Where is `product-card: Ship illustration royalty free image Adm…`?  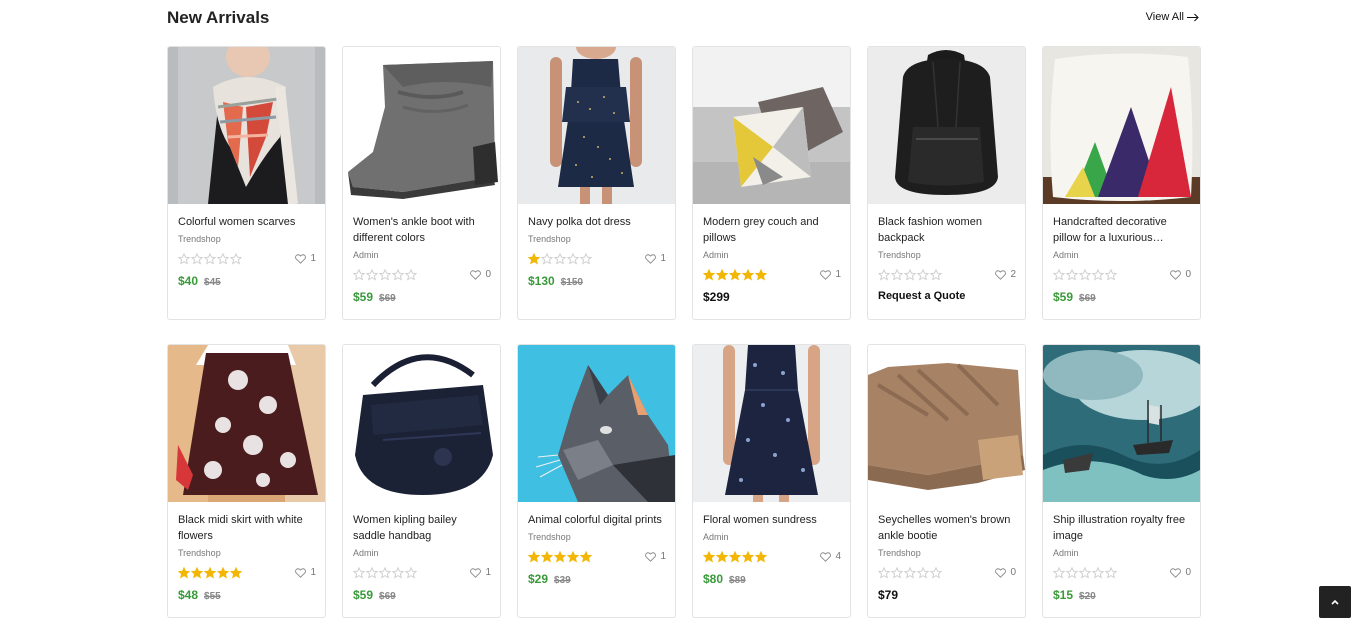
product-card: Ship illustration royalty free image Adm… is located at coordinates (1121, 481).